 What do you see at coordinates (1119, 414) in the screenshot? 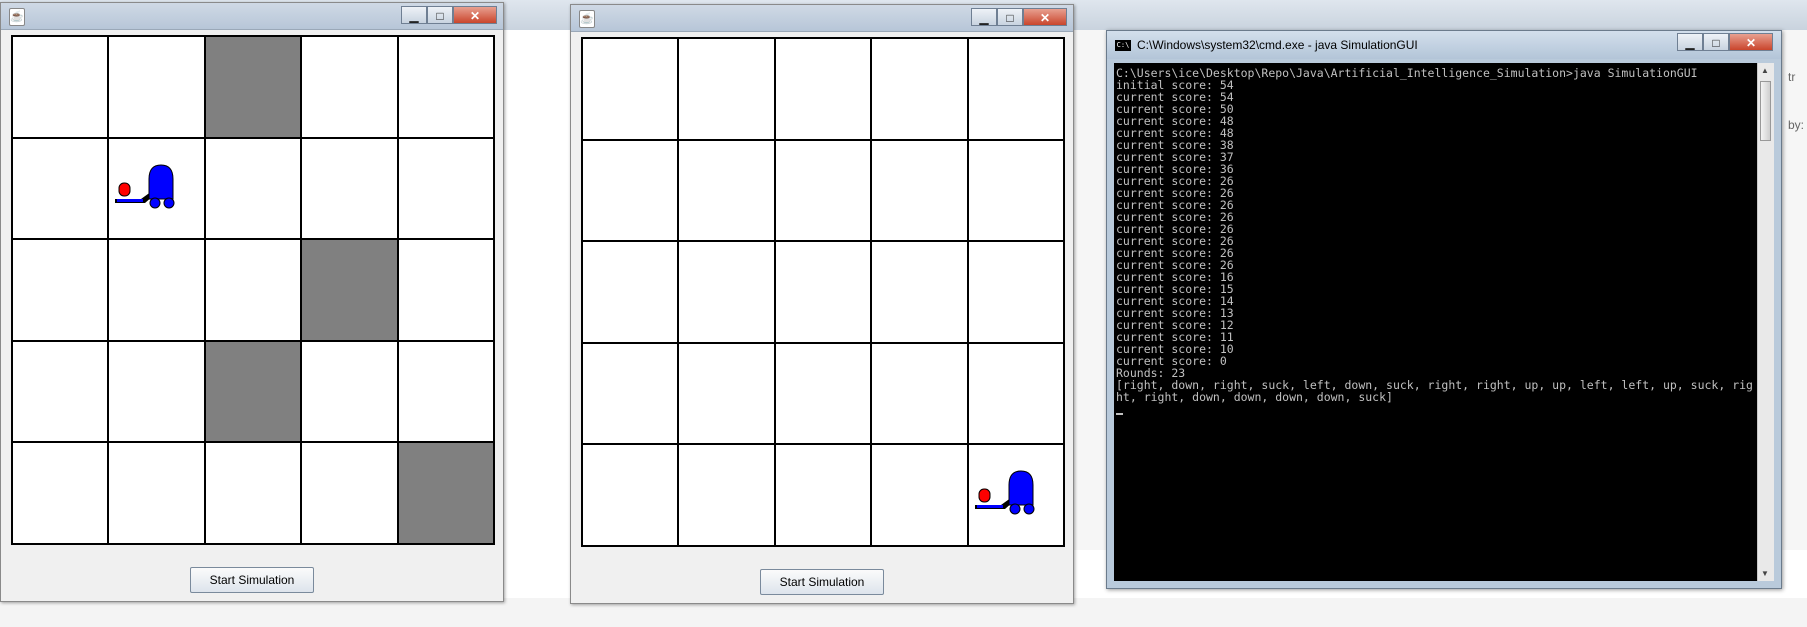
I see `text-cursor` at bounding box center [1119, 414].